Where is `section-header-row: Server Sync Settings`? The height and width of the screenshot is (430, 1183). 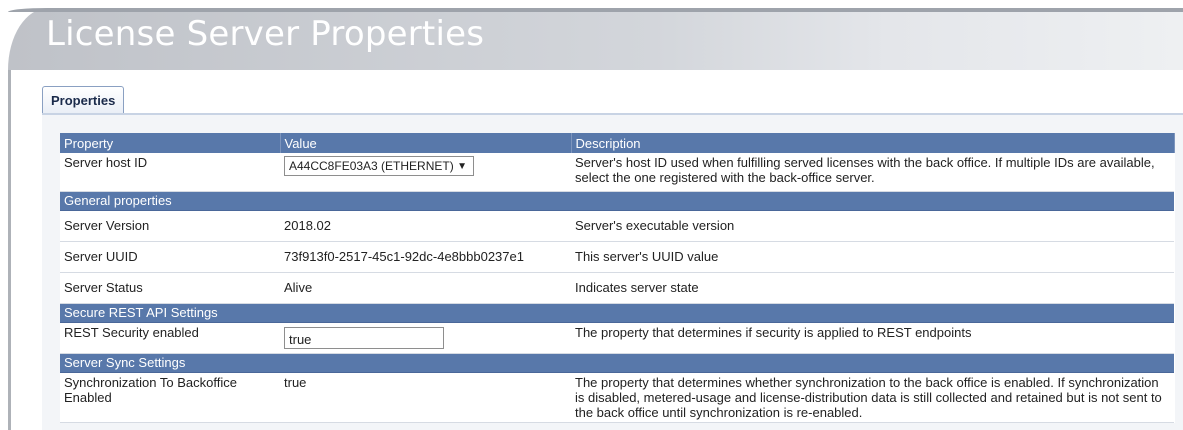
section-header-row: Server Sync Settings is located at coordinates (617, 363).